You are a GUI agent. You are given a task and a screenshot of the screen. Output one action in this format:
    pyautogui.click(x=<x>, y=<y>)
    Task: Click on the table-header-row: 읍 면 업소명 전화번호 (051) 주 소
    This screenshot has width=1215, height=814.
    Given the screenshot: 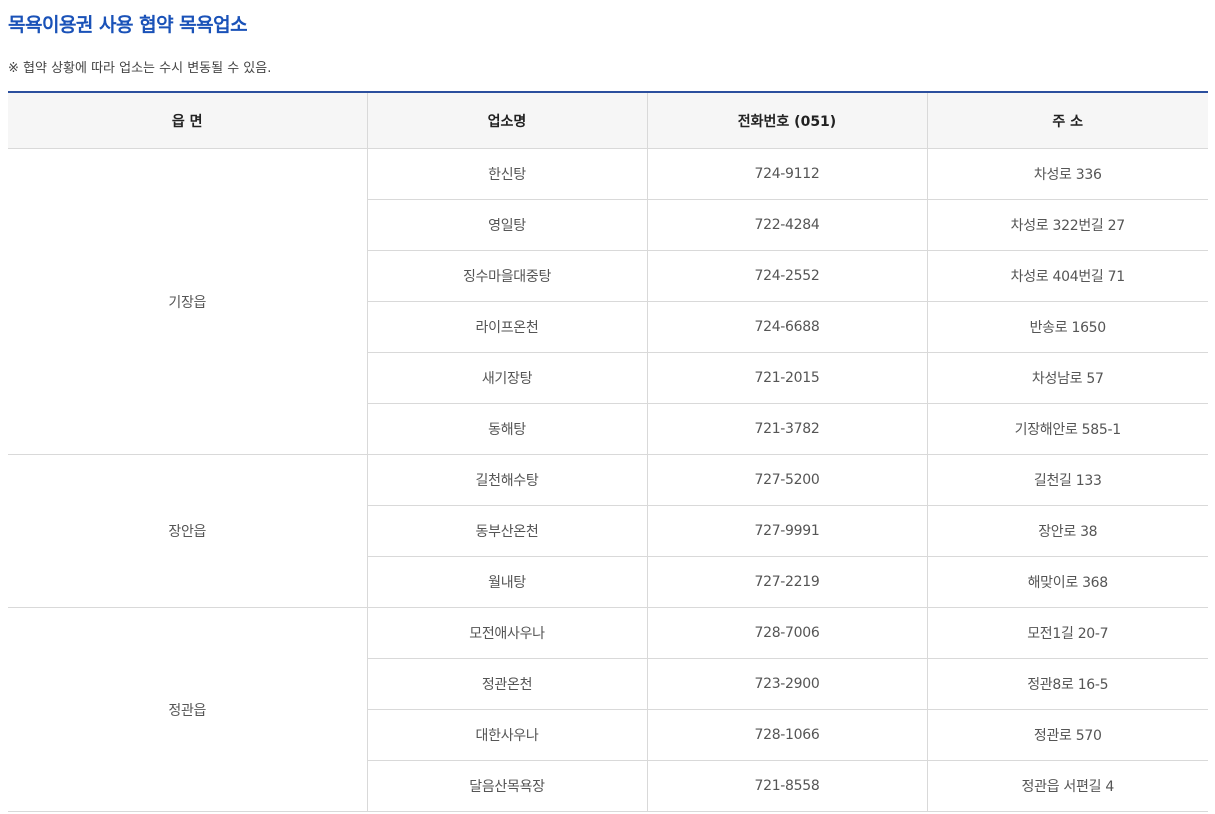 What is the action you would take?
    pyautogui.click(x=608, y=120)
    